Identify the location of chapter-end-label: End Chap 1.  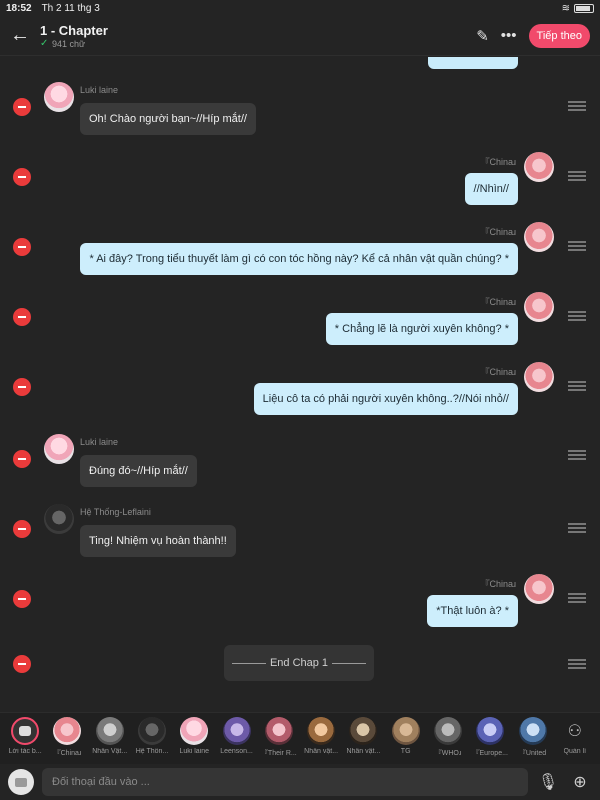
(299, 663).